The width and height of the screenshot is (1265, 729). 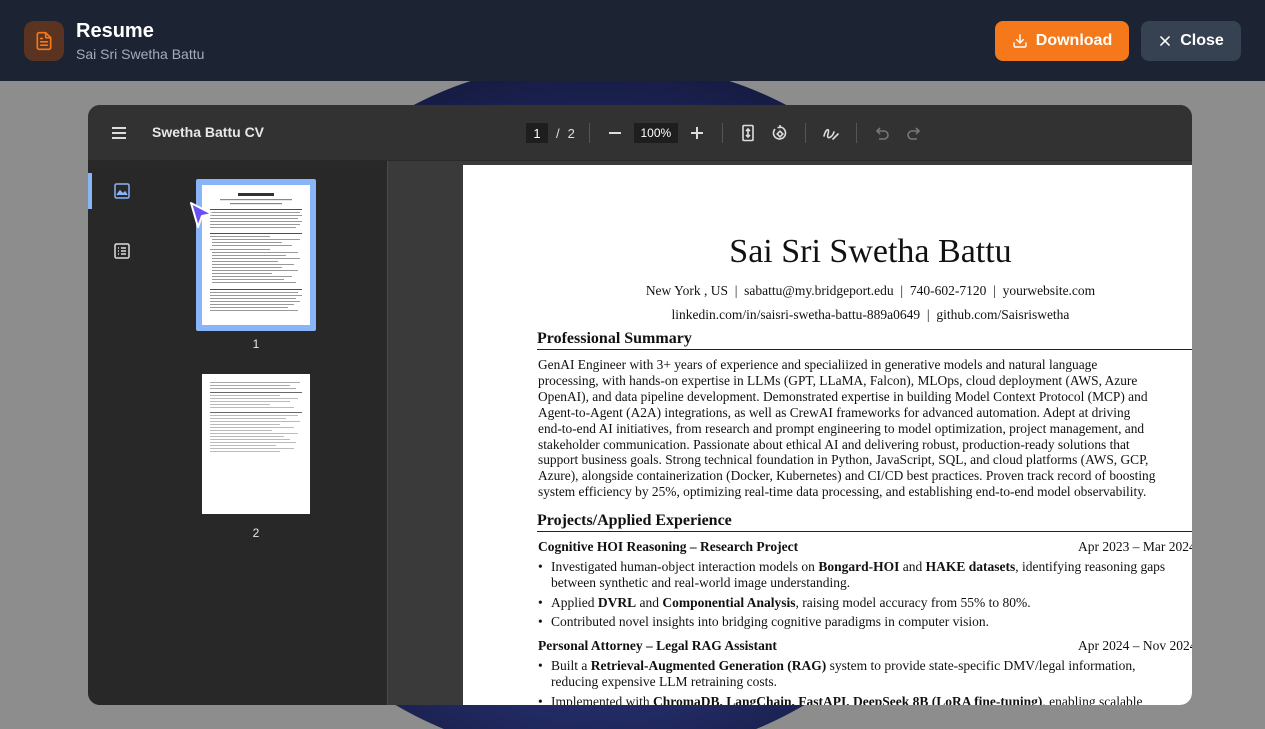 What do you see at coordinates (123, 433) in the screenshot?
I see `sidebar-rail` at bounding box center [123, 433].